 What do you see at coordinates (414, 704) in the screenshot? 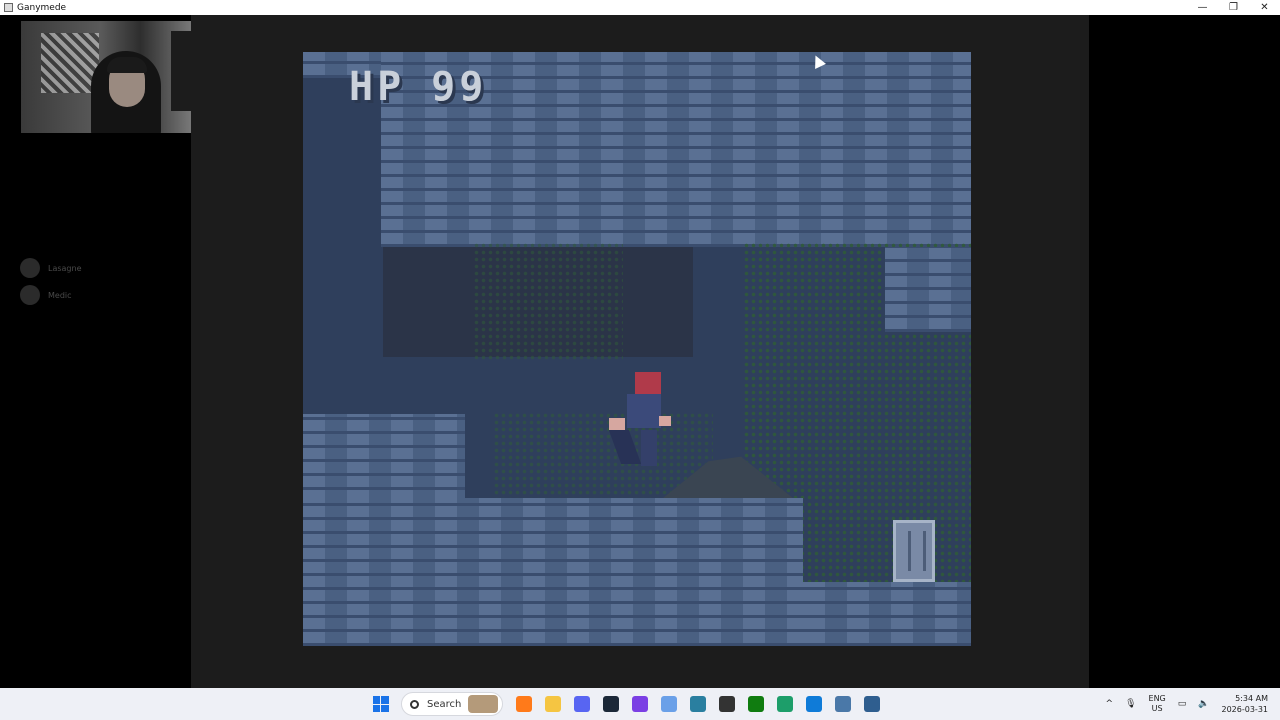
I see `search-icon` at bounding box center [414, 704].